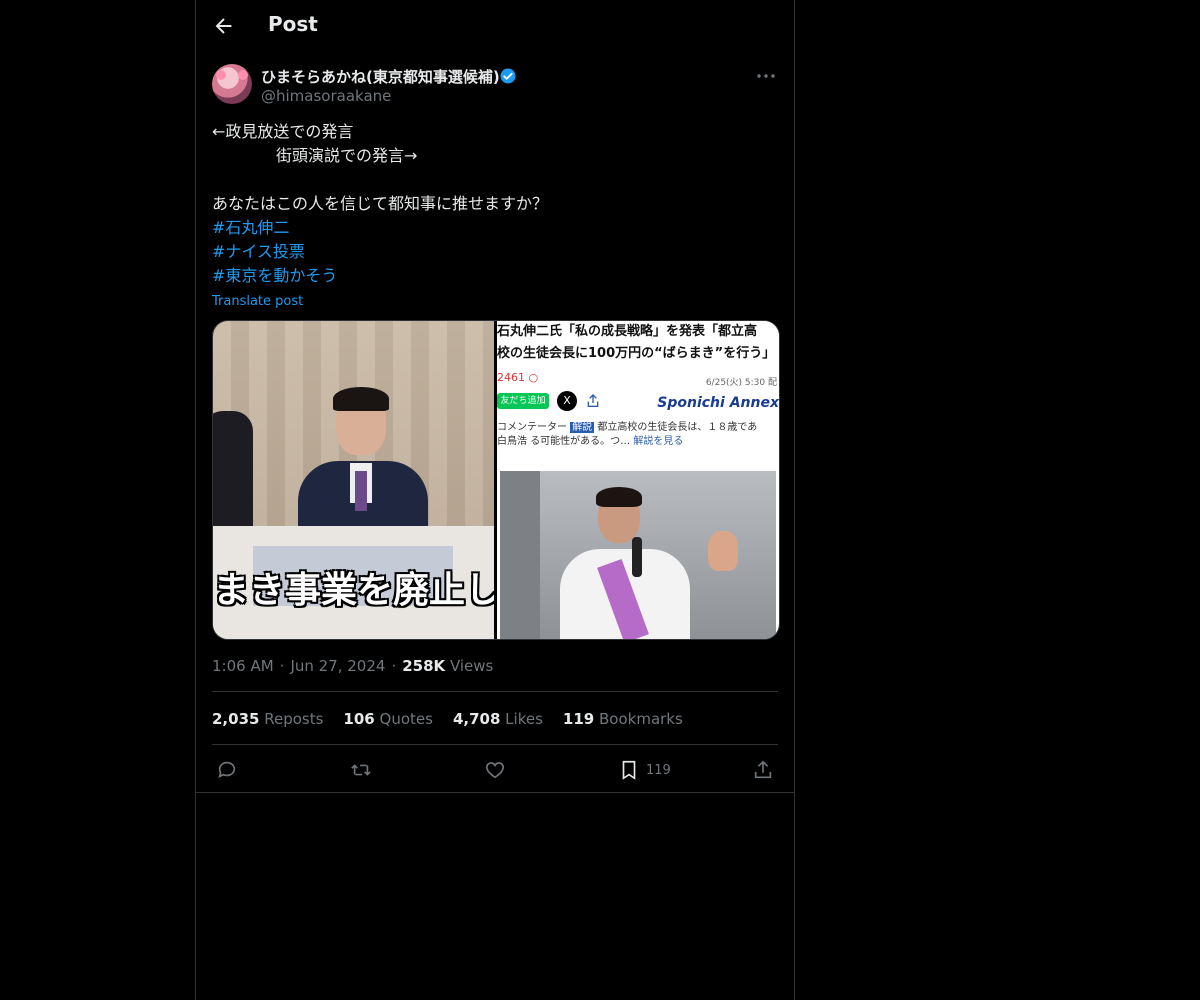  I want to click on repost-button, so click(361, 770).